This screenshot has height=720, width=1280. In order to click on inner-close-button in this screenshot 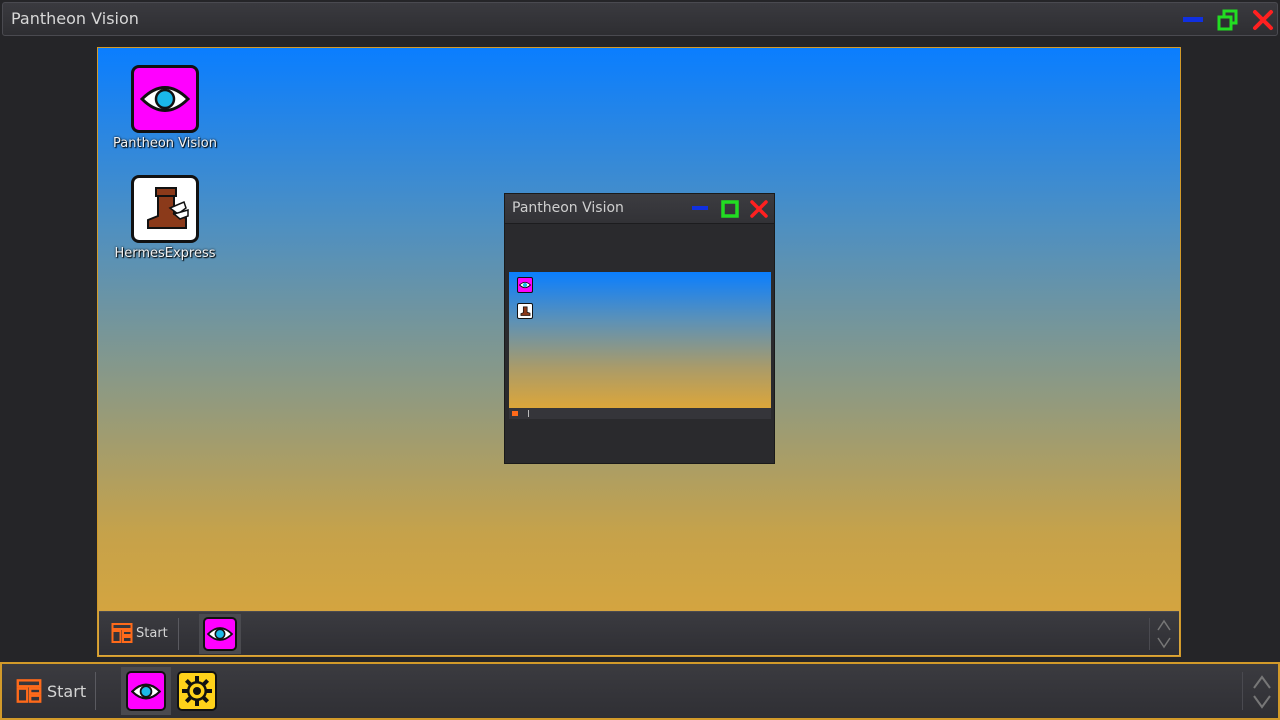, I will do `click(759, 209)`.